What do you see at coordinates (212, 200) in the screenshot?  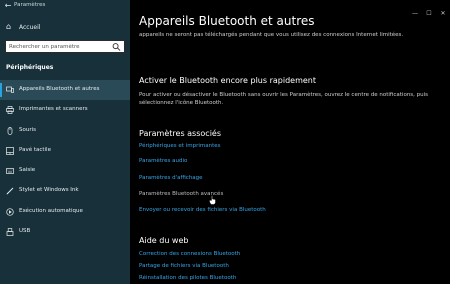 I see `hand-cursor-icon` at bounding box center [212, 200].